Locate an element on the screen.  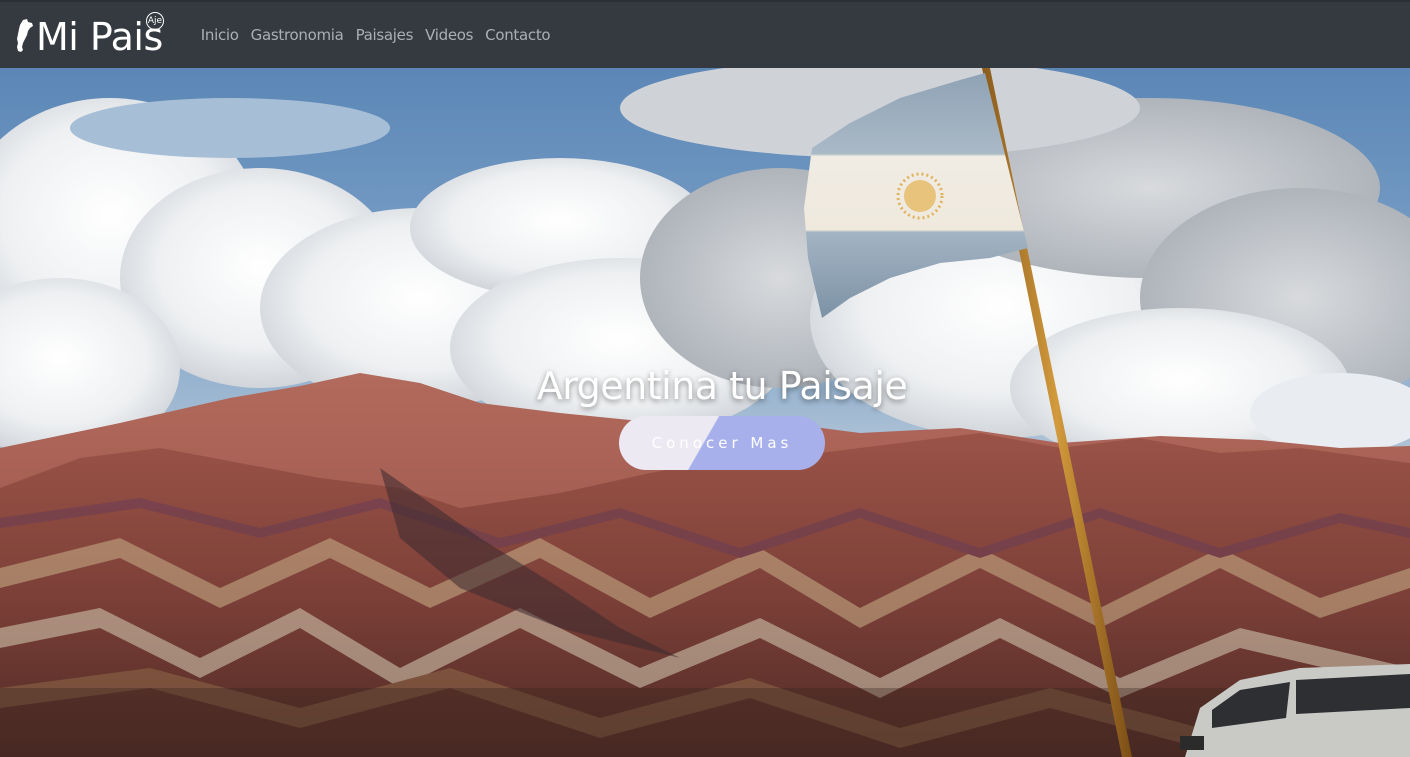
nav-link-videos: Videos is located at coordinates (449, 35).